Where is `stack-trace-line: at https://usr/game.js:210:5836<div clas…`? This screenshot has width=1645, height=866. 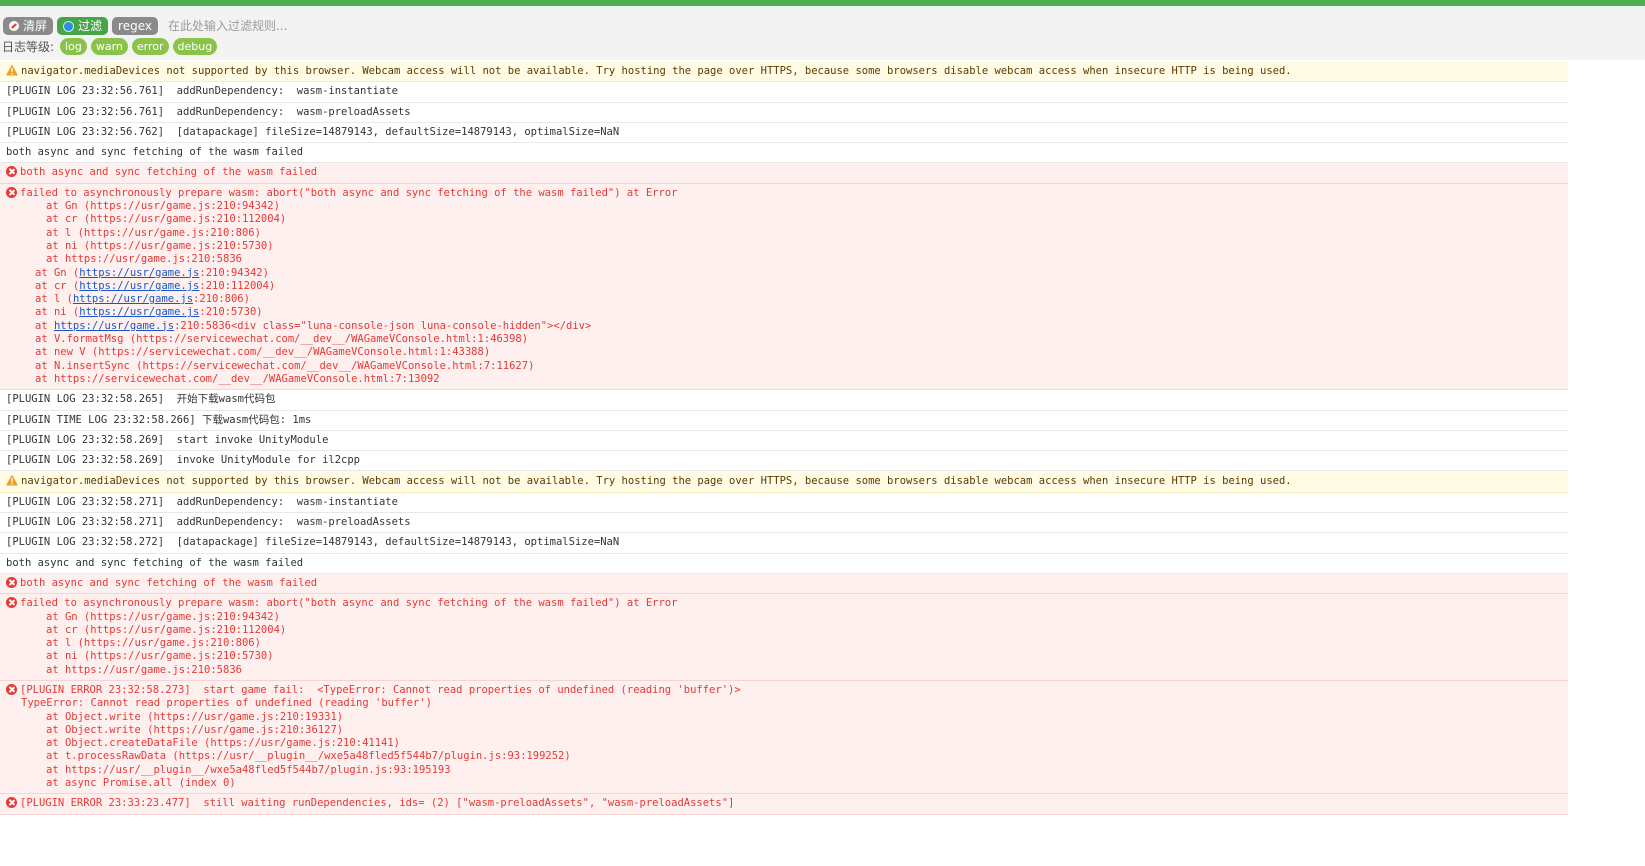 stack-trace-line: at https://usr/game.js:210:5836<div clas… is located at coordinates (791, 326).